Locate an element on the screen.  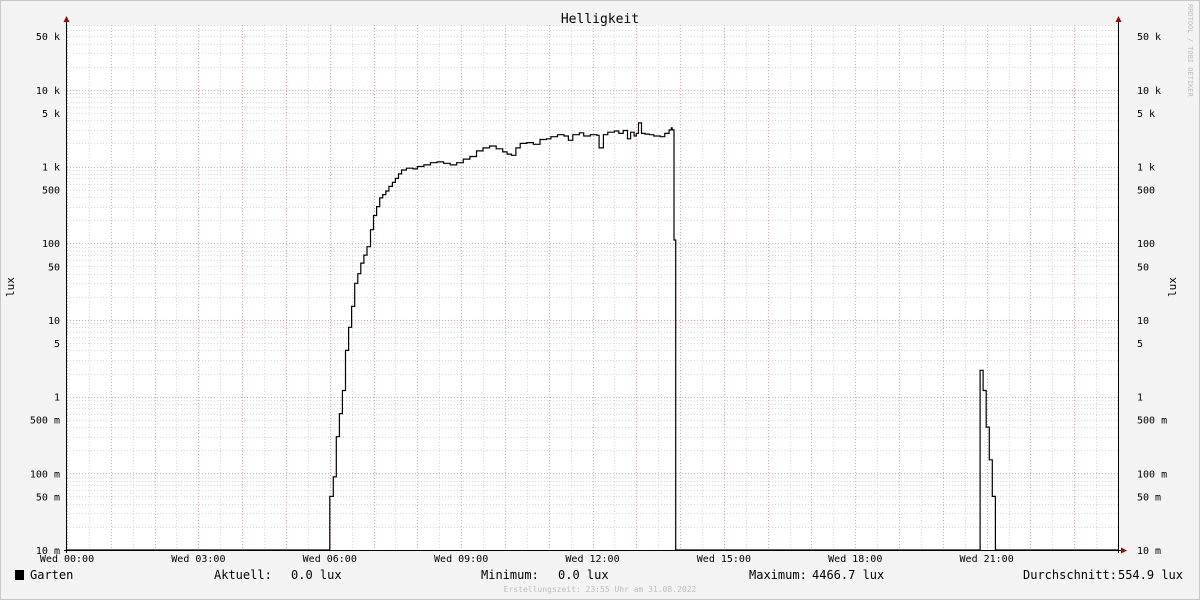
footer-timestamp: Erstellungszeit: 23:55 Uhr am 31.08.2022 is located at coordinates (600, 589).